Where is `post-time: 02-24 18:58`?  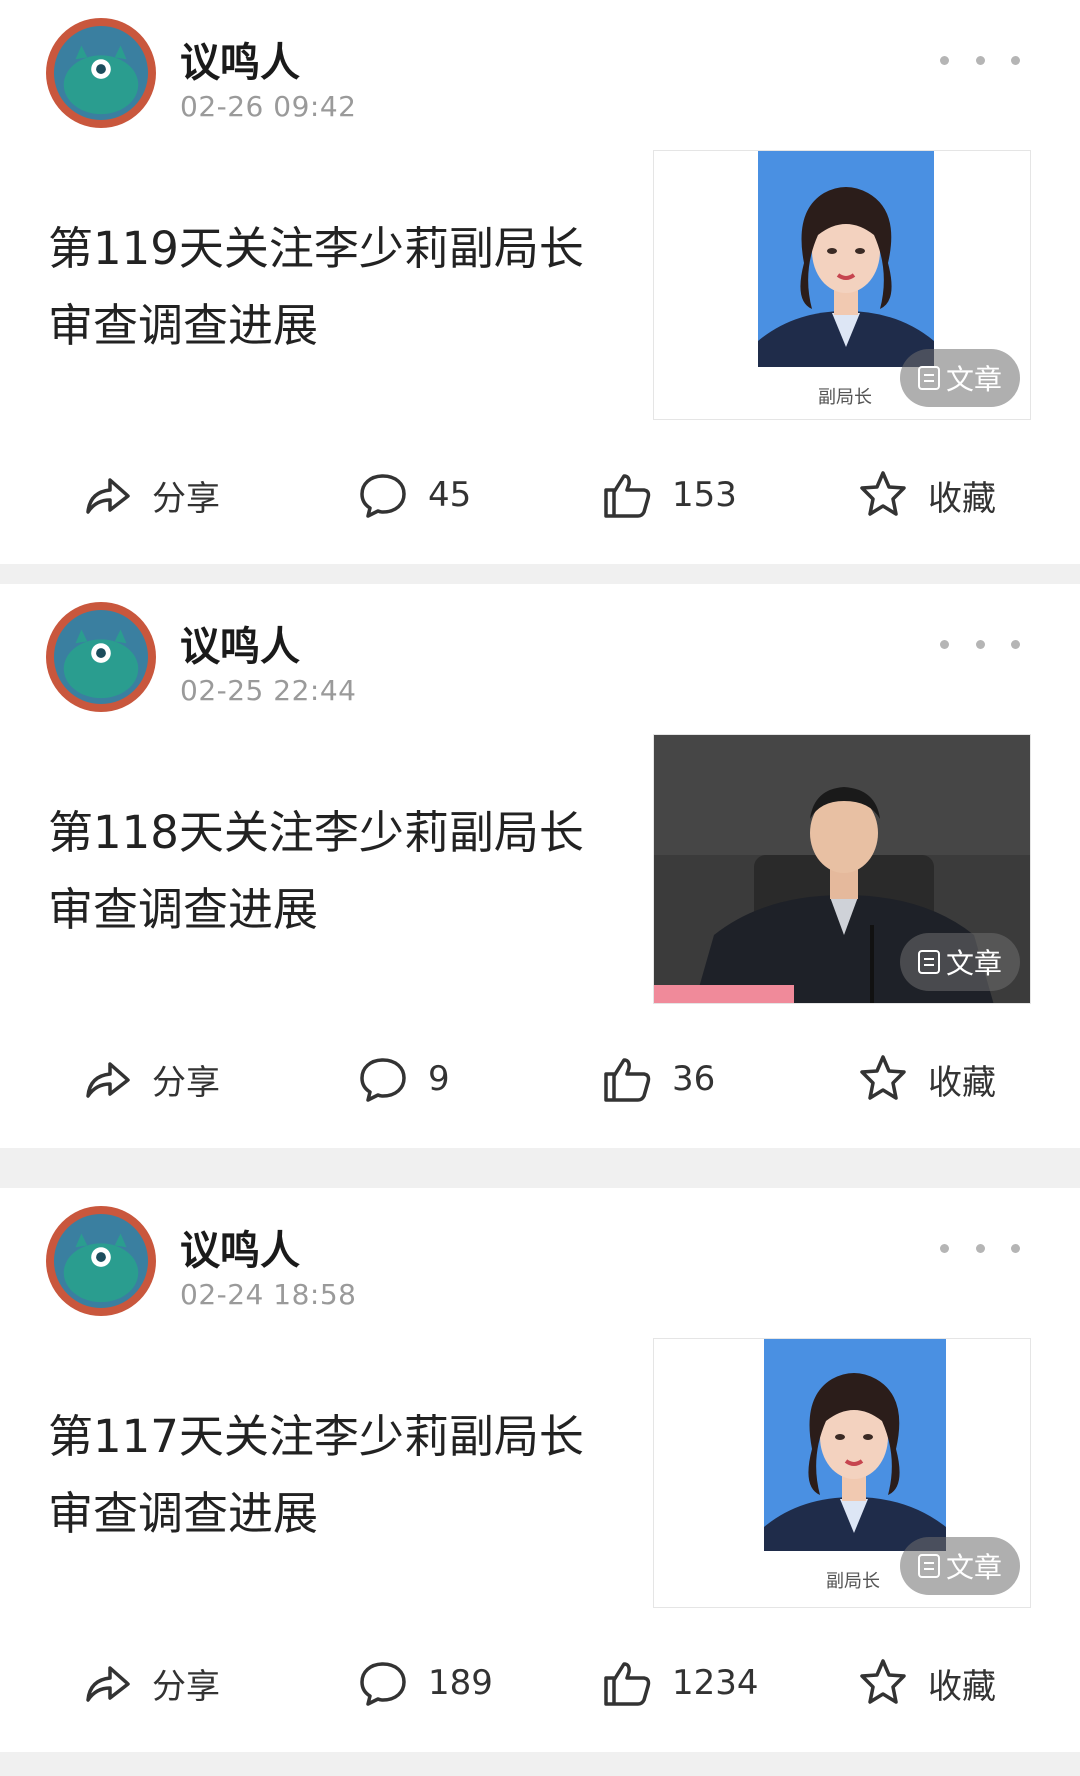
post-time: 02-24 18:58 is located at coordinates (268, 1294).